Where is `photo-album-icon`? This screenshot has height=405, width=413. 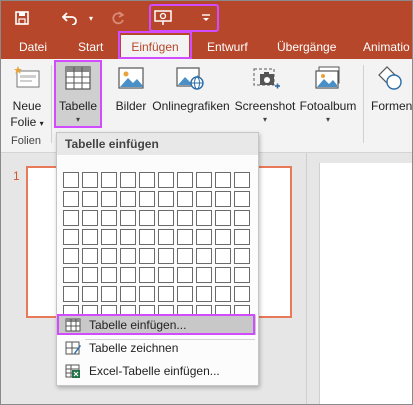
photo-album-icon is located at coordinates (328, 79).